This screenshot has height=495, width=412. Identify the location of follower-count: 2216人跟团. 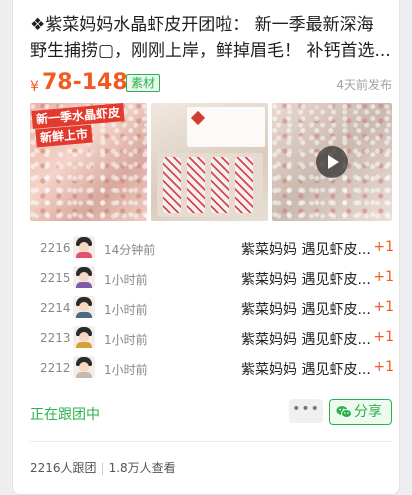
(63, 468).